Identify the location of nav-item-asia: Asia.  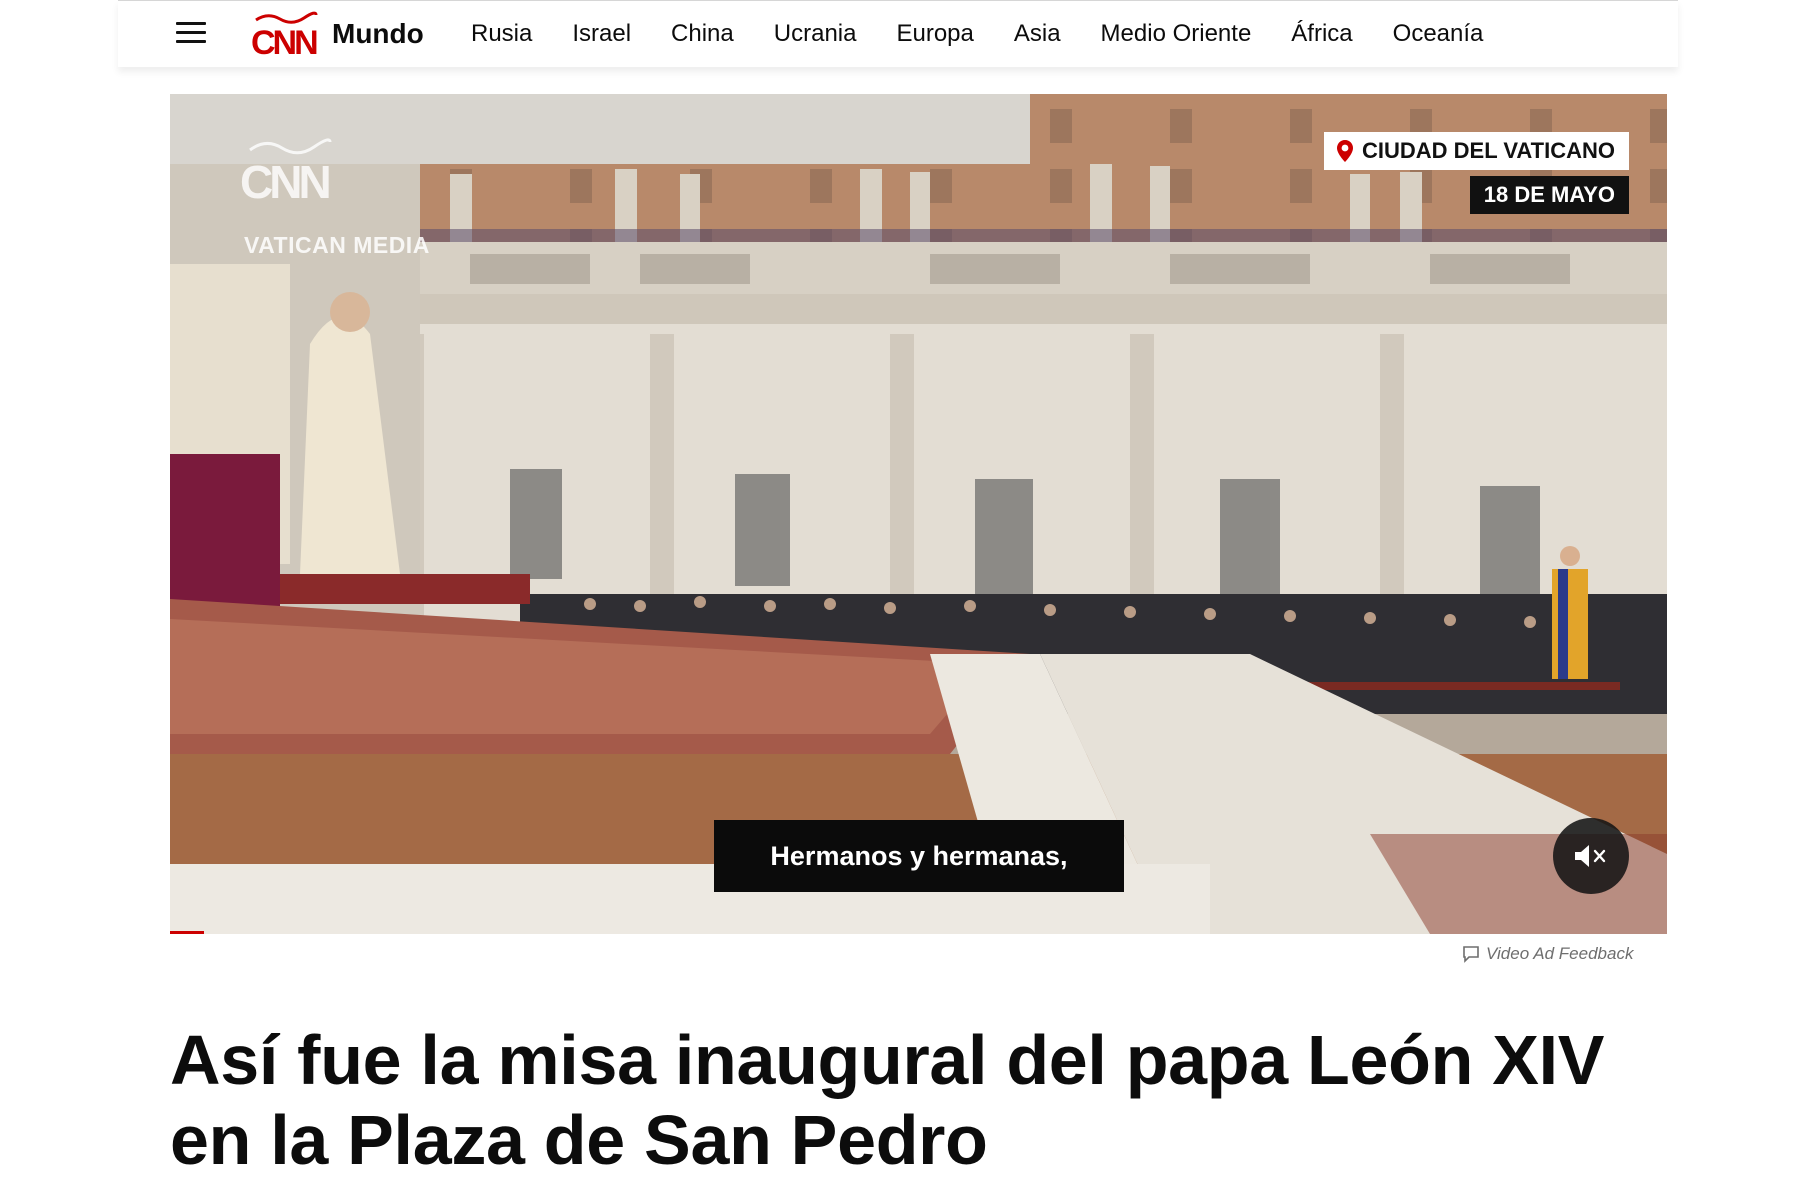
(1037, 34).